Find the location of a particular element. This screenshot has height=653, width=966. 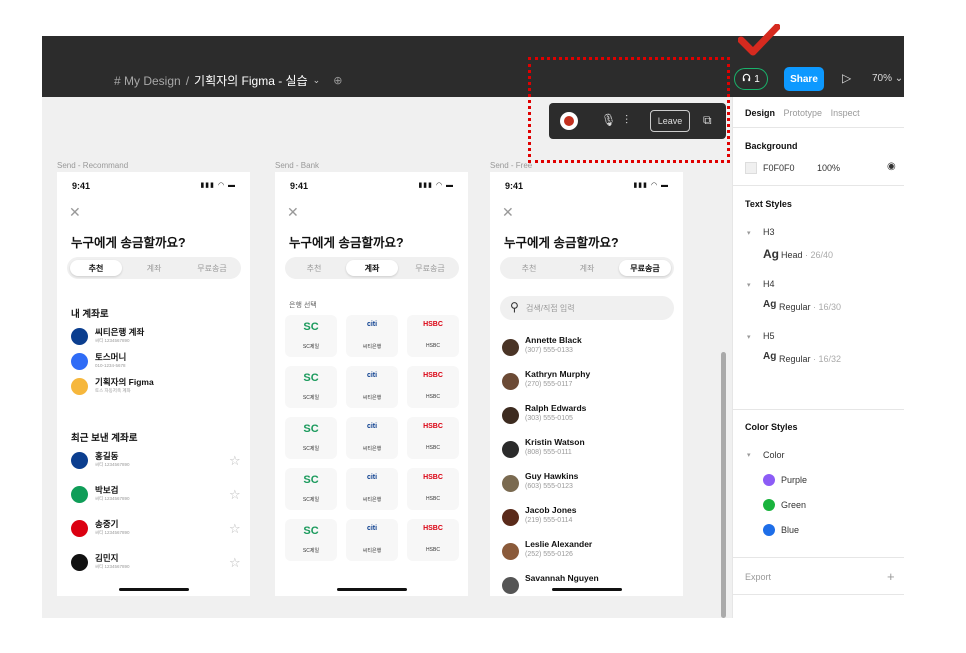

panel-tabs: Design Prototype Inspect is located at coordinates (805, 113).